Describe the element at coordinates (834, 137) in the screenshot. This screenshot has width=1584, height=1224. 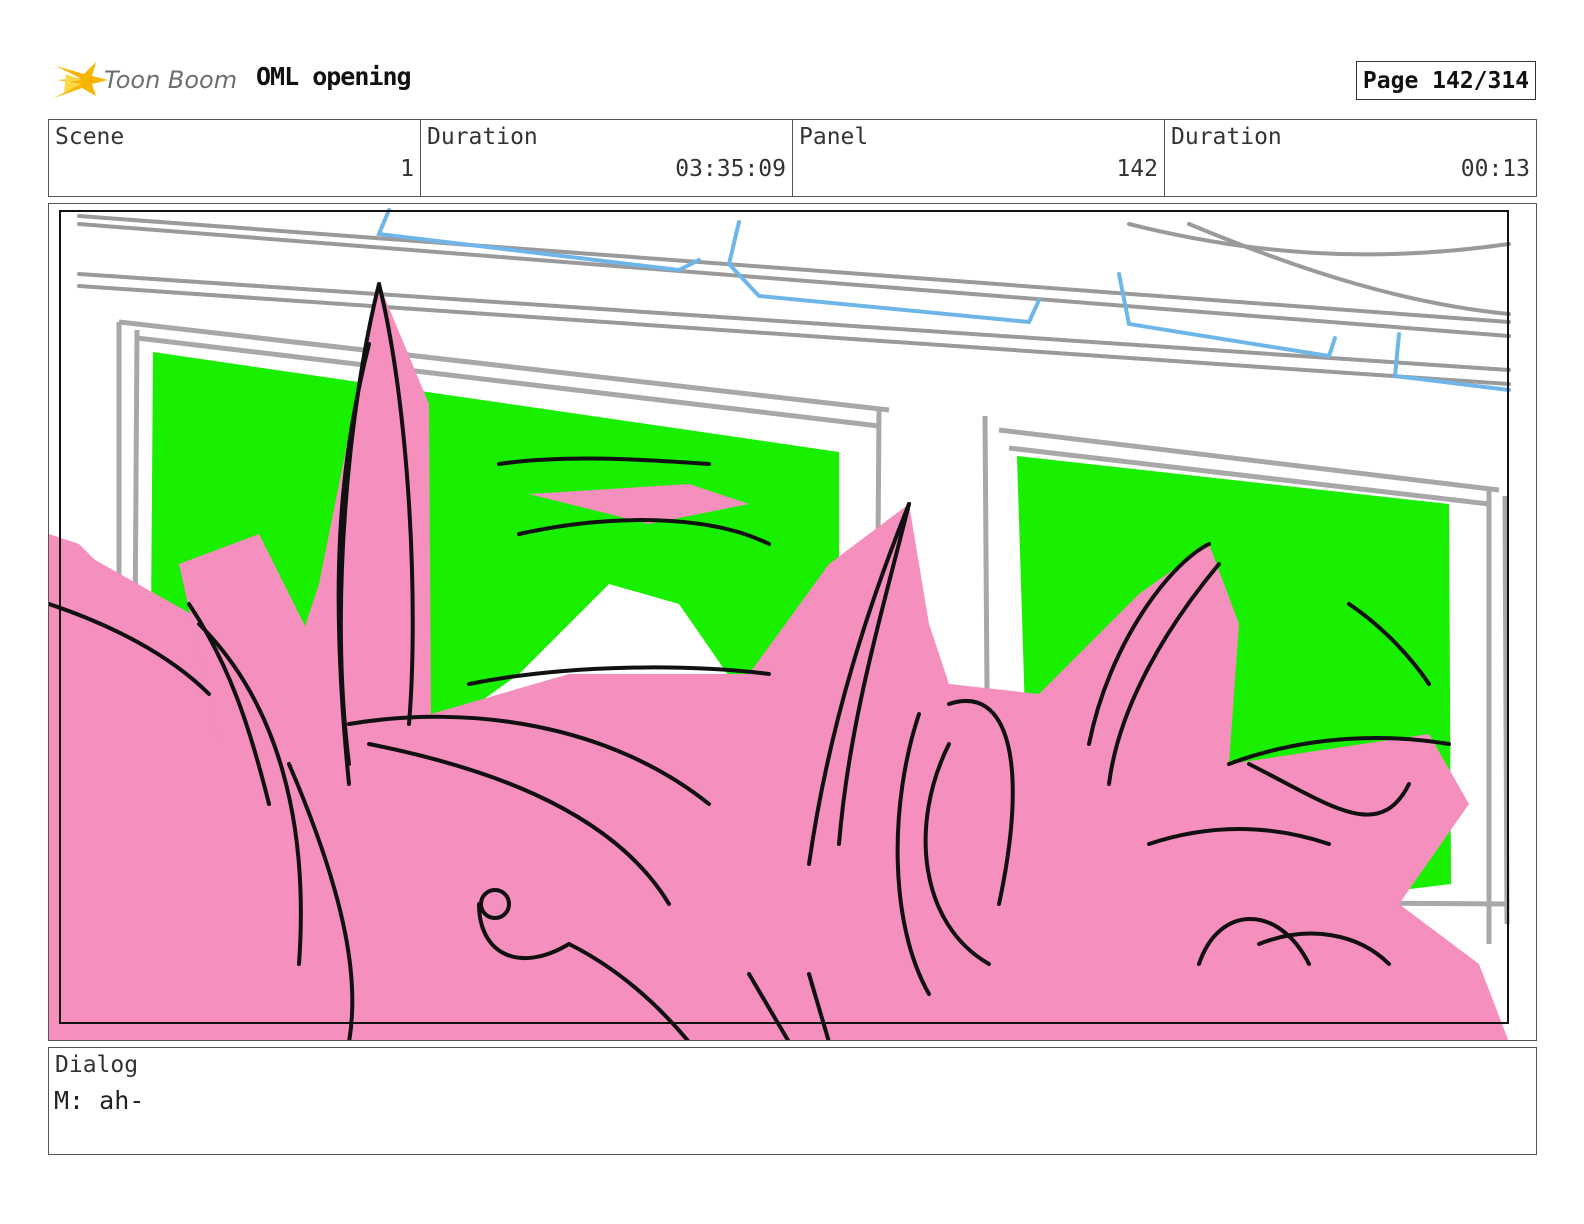
I see `panel-label: Panel` at that location.